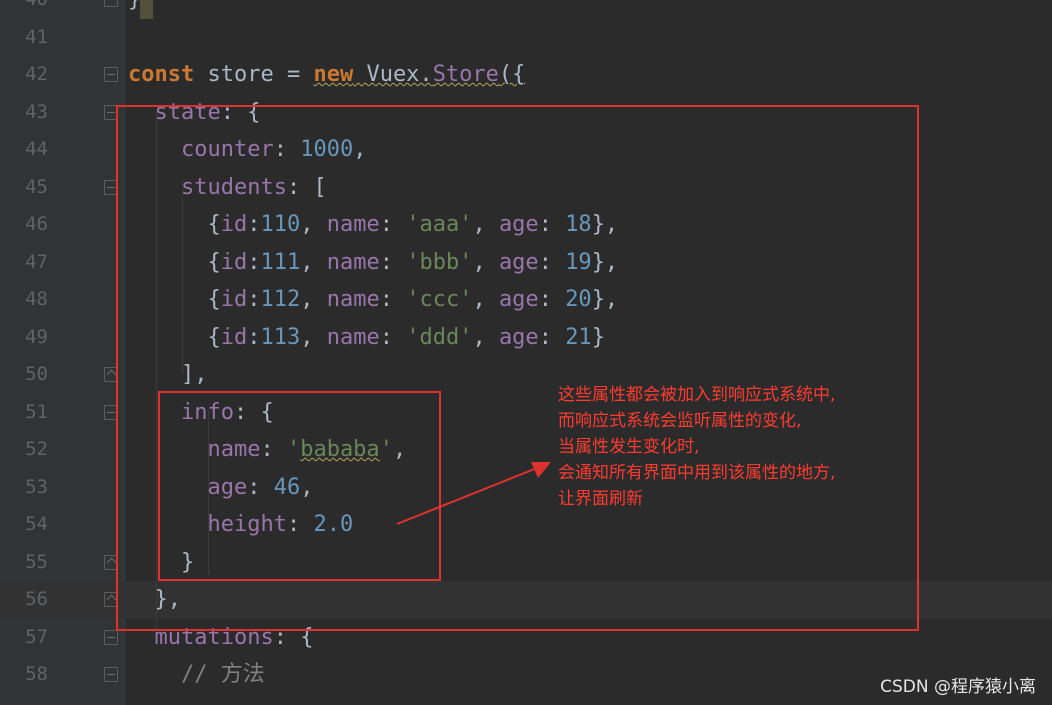 The width and height of the screenshot is (1052, 705). I want to click on annotation-line: 当属性发生变化时,, so click(629, 447).